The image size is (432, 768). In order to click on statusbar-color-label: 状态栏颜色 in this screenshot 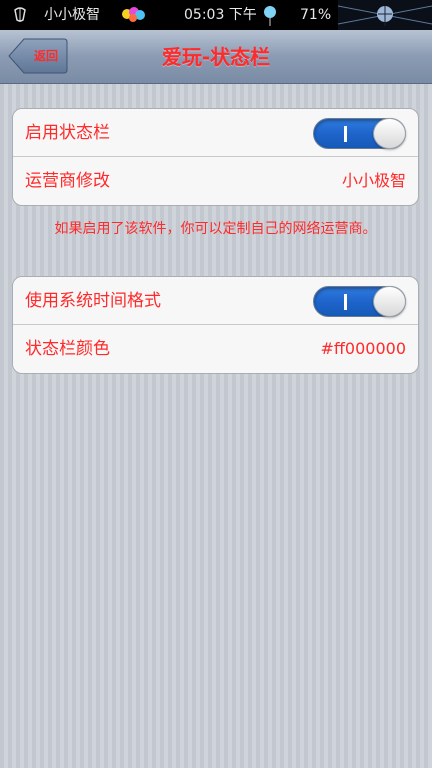, I will do `click(67, 349)`.